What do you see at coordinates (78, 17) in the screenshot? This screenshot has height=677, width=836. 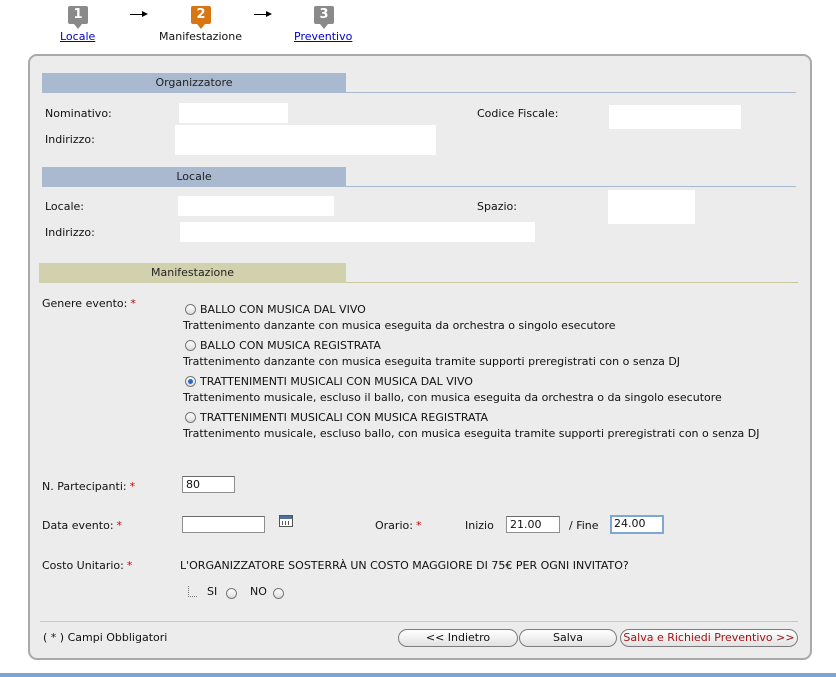 I see `step-1-badge: 1` at bounding box center [78, 17].